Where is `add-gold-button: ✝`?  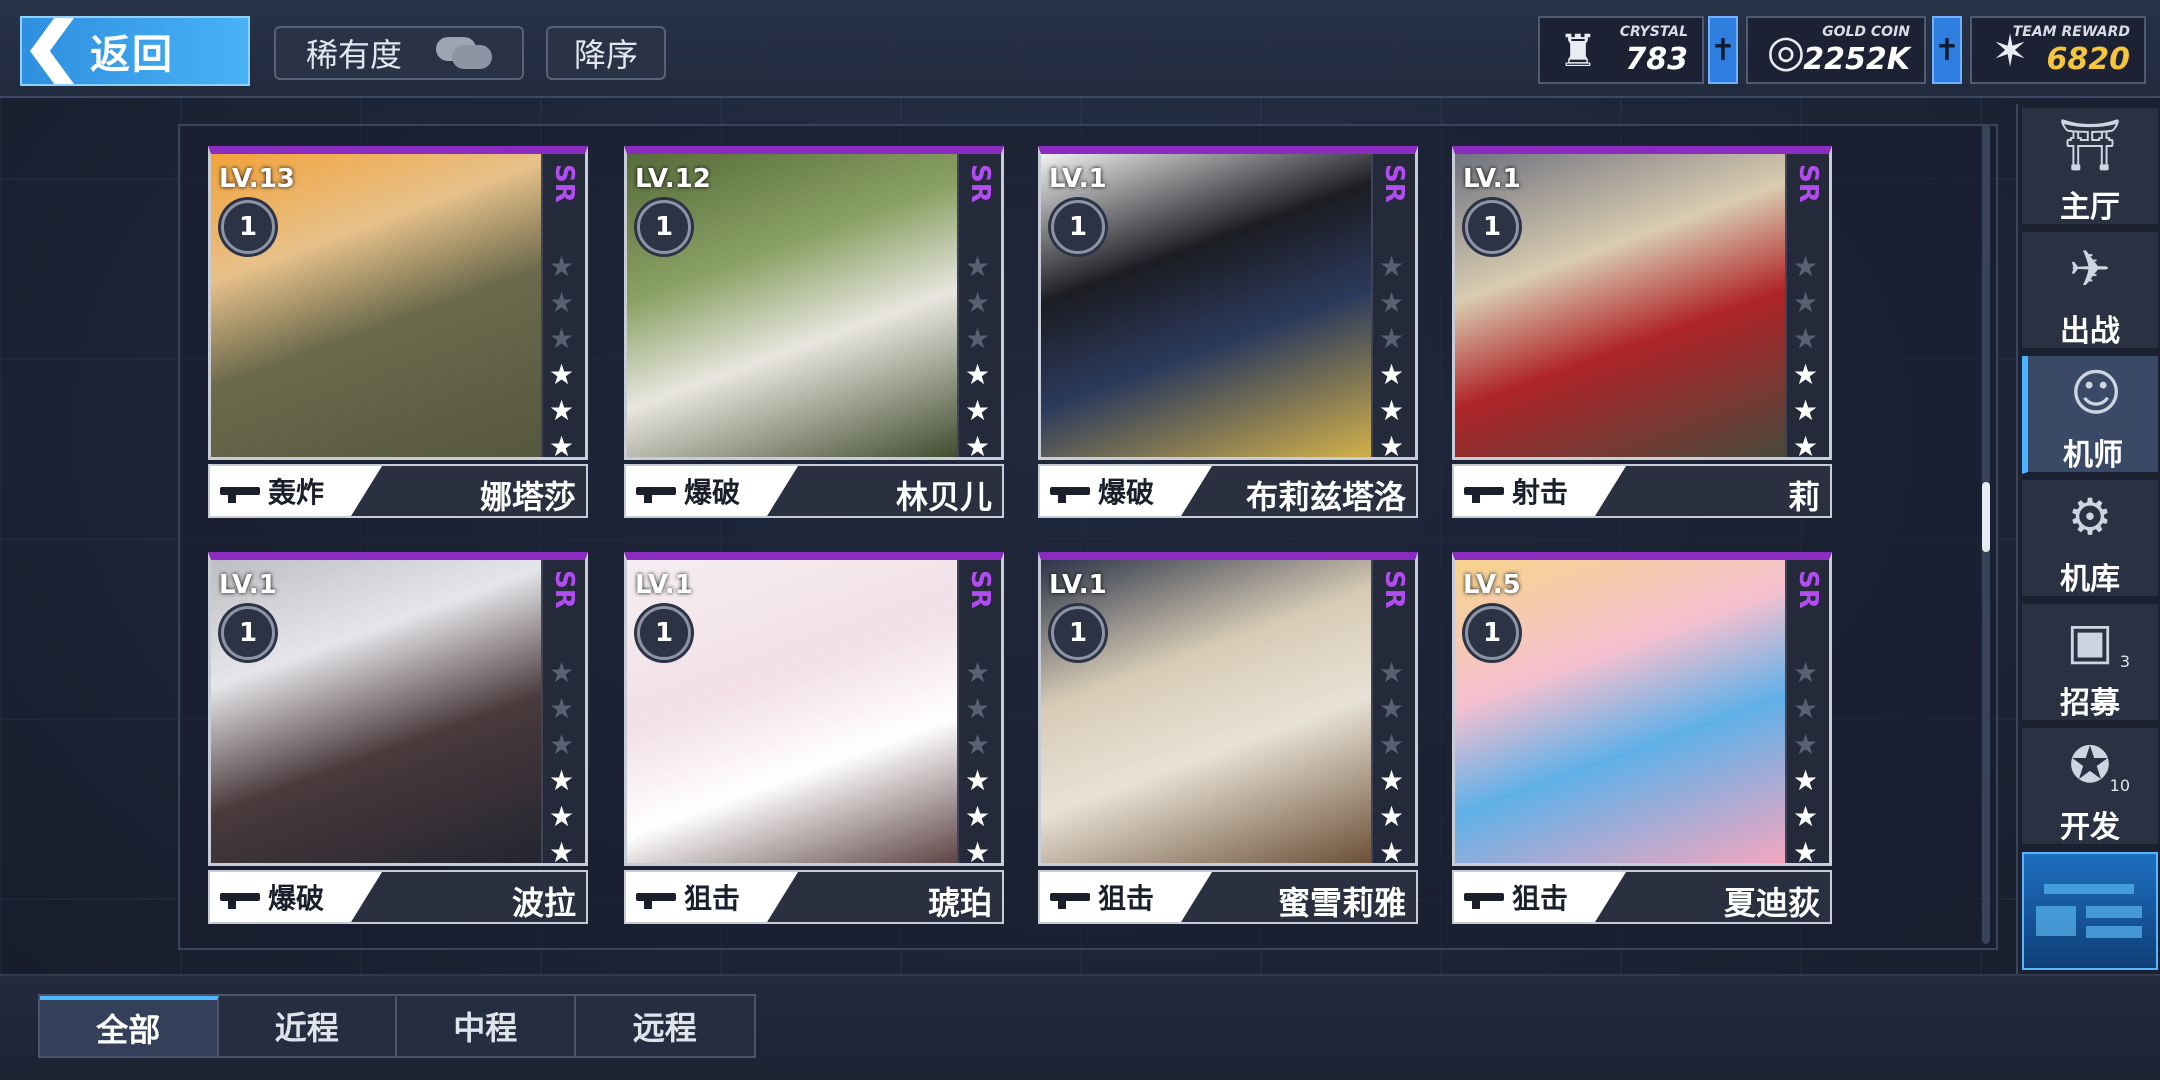
add-gold-button: ✝ is located at coordinates (1947, 50).